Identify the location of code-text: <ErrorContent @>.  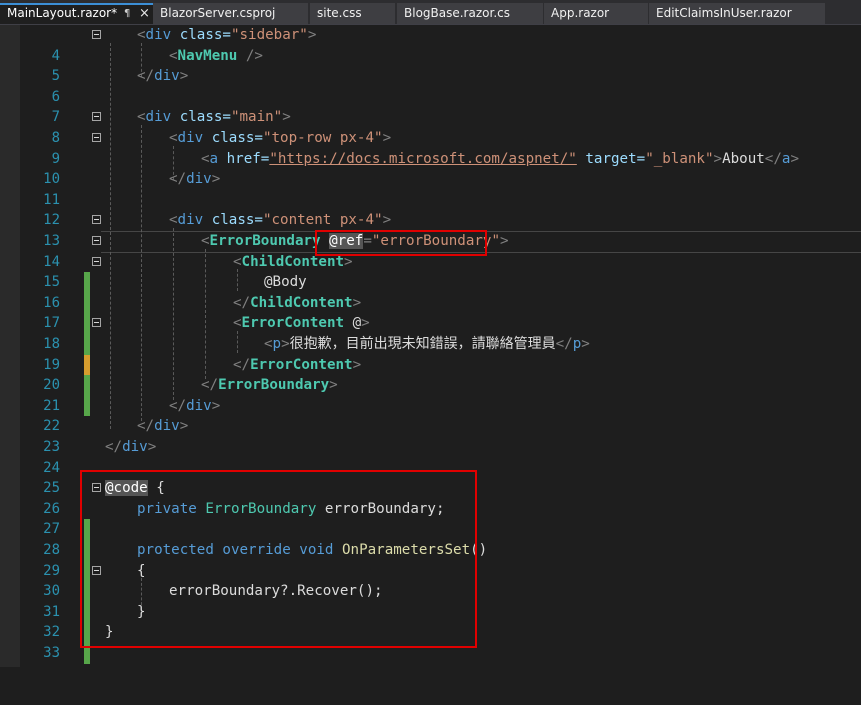
(301, 323).